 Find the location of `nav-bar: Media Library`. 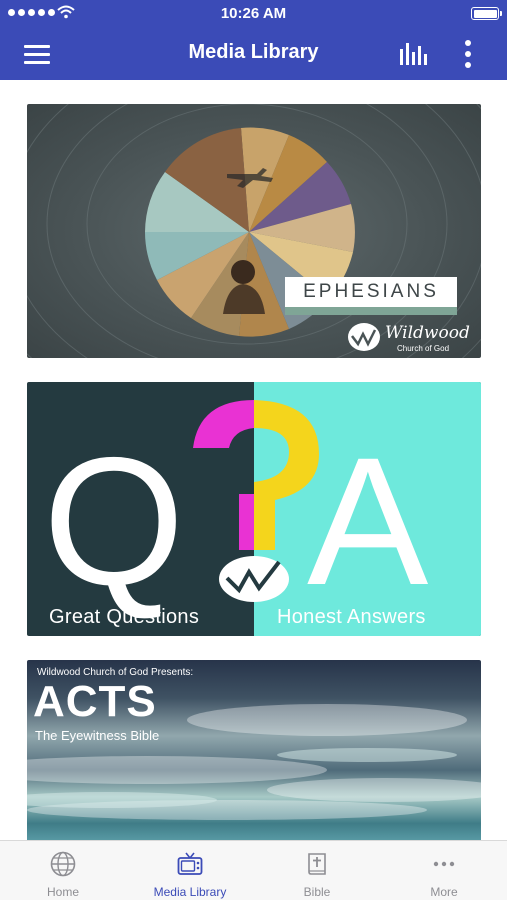

nav-bar: Media Library is located at coordinates (253, 54).